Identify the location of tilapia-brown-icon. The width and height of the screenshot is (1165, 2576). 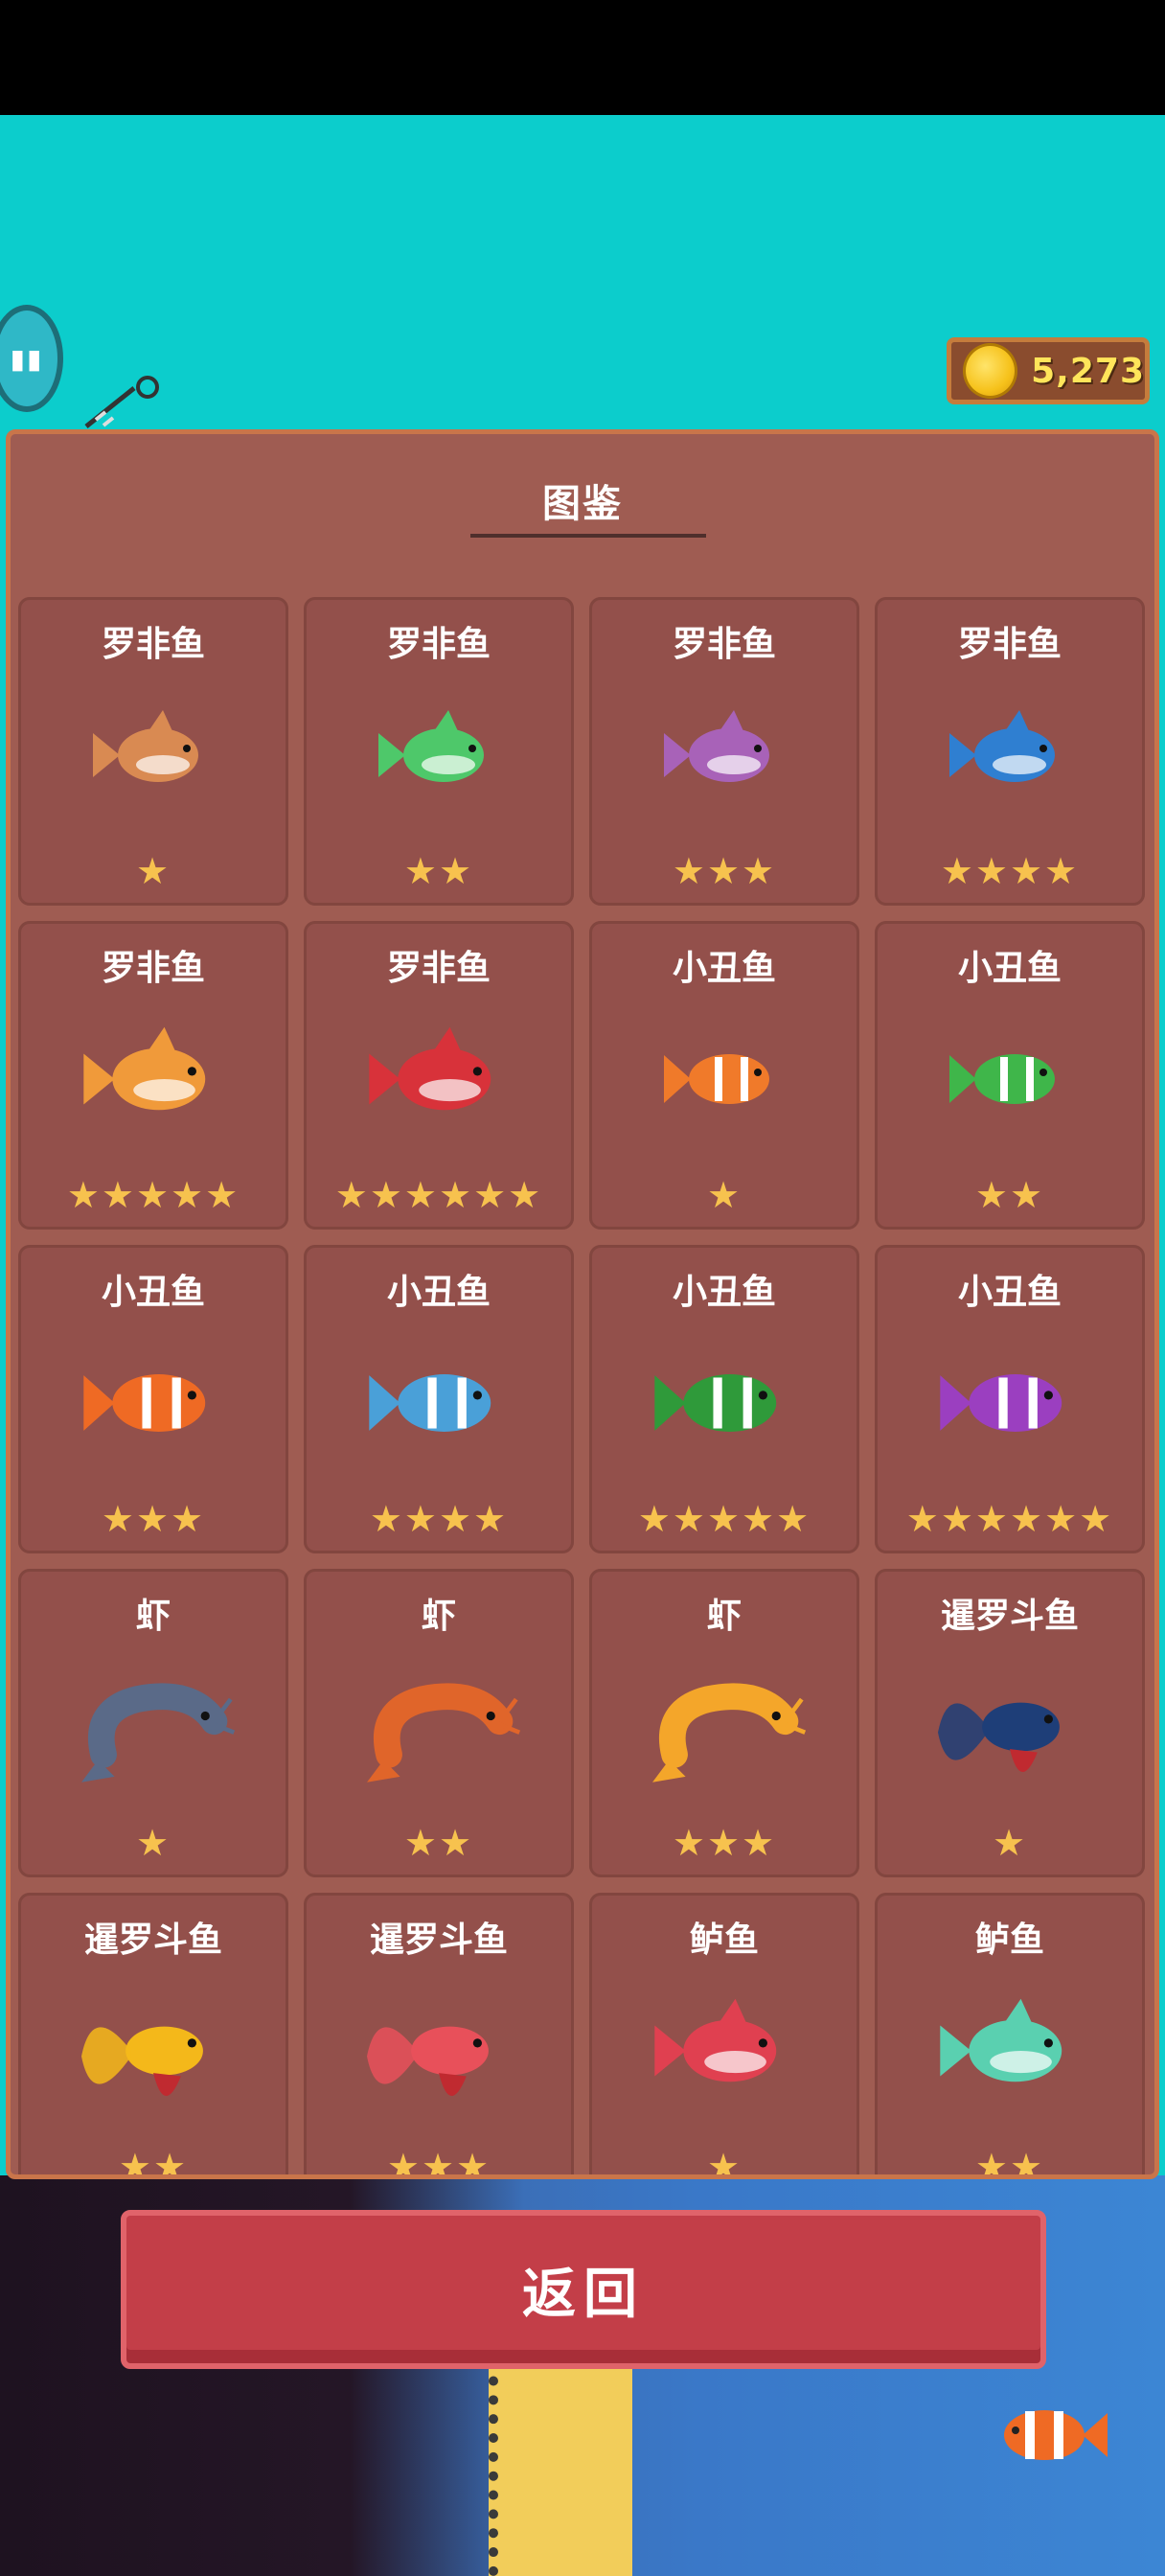
(153, 755).